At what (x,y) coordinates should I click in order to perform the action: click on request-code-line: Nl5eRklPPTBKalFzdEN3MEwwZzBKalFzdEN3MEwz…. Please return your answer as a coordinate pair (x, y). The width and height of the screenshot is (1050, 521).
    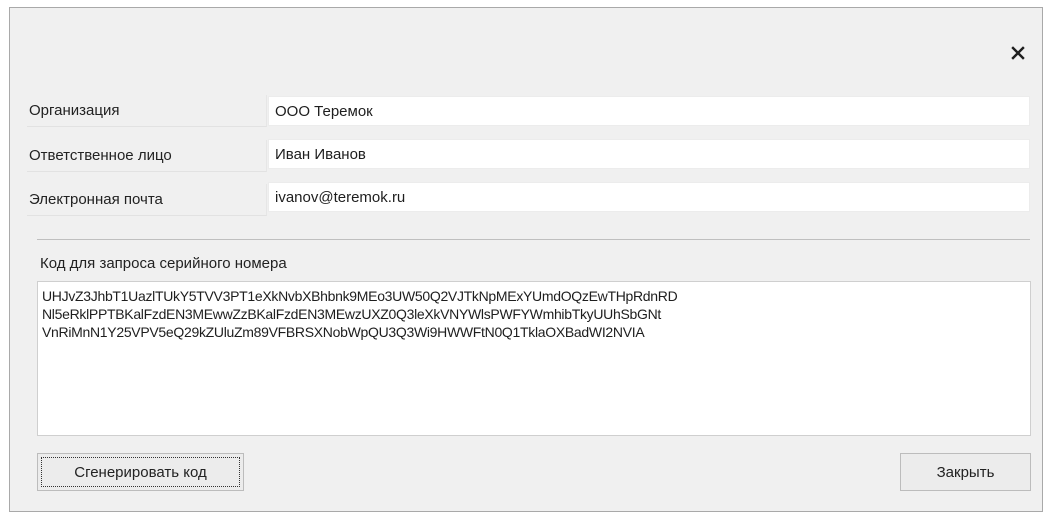
    Looking at the image, I should click on (351, 314).